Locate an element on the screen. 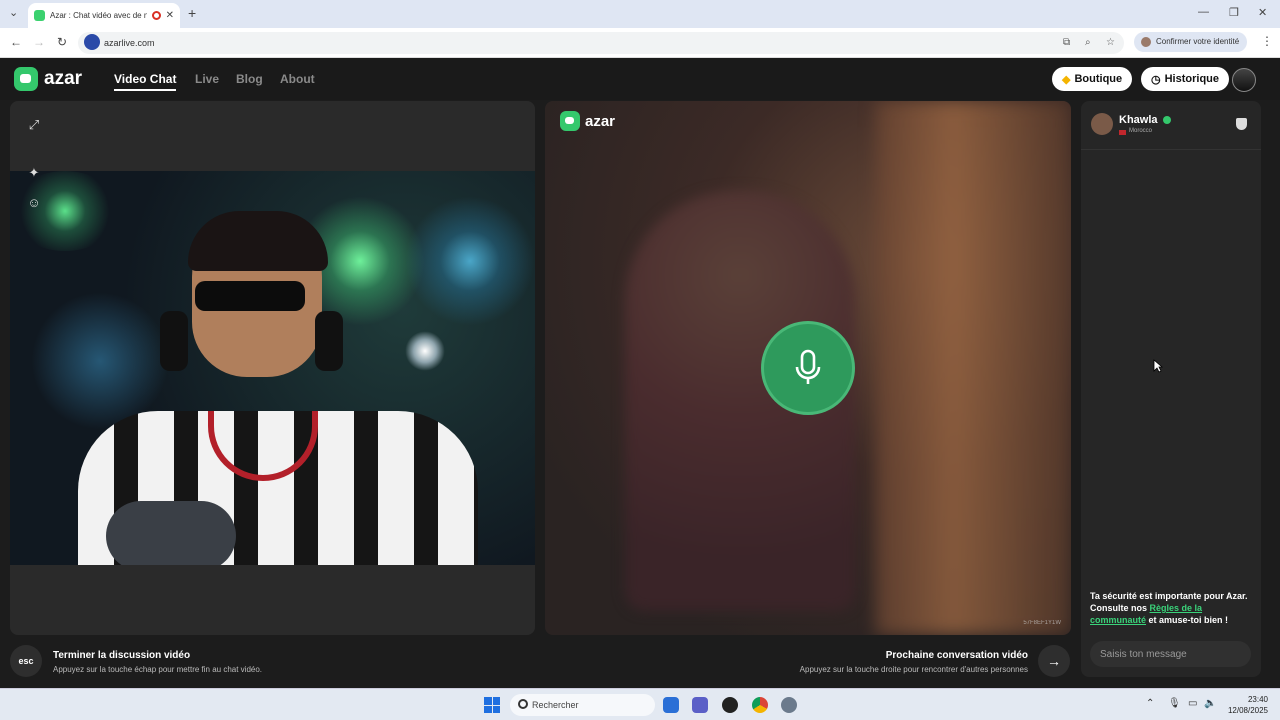 This screenshot has width=1280, height=720. nav-about: About is located at coordinates (297, 79).